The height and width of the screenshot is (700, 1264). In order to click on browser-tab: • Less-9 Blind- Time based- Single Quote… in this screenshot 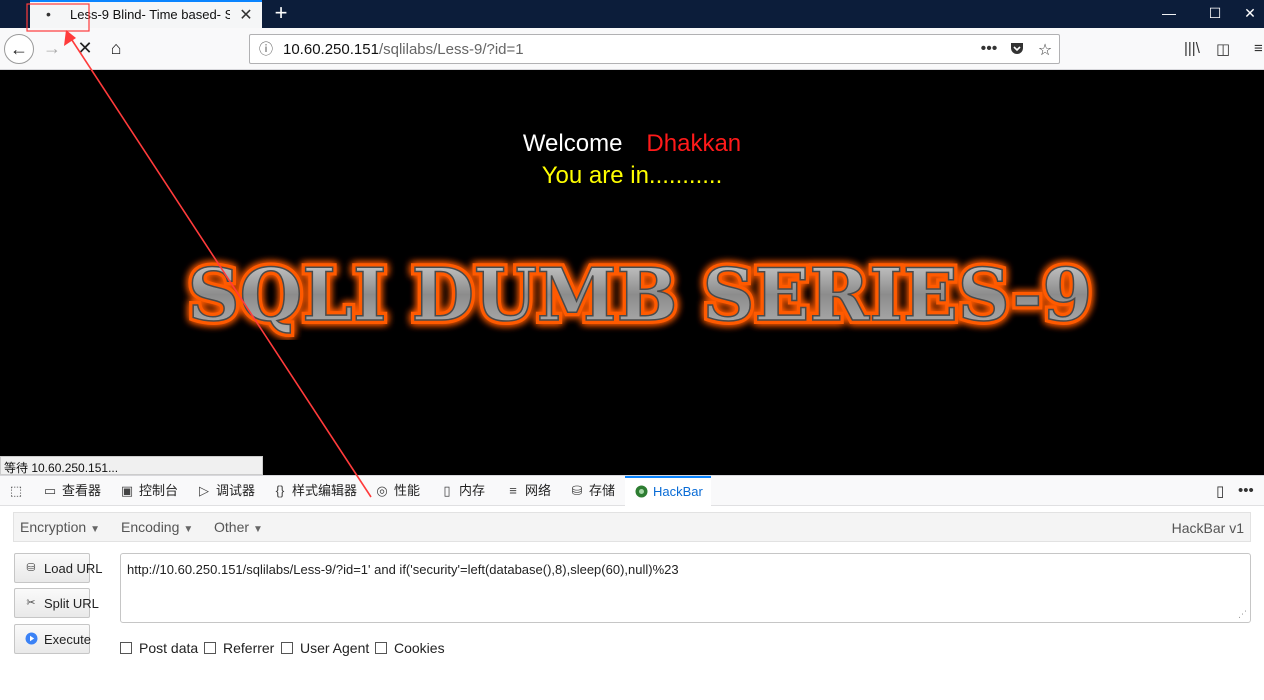, I will do `click(146, 14)`.